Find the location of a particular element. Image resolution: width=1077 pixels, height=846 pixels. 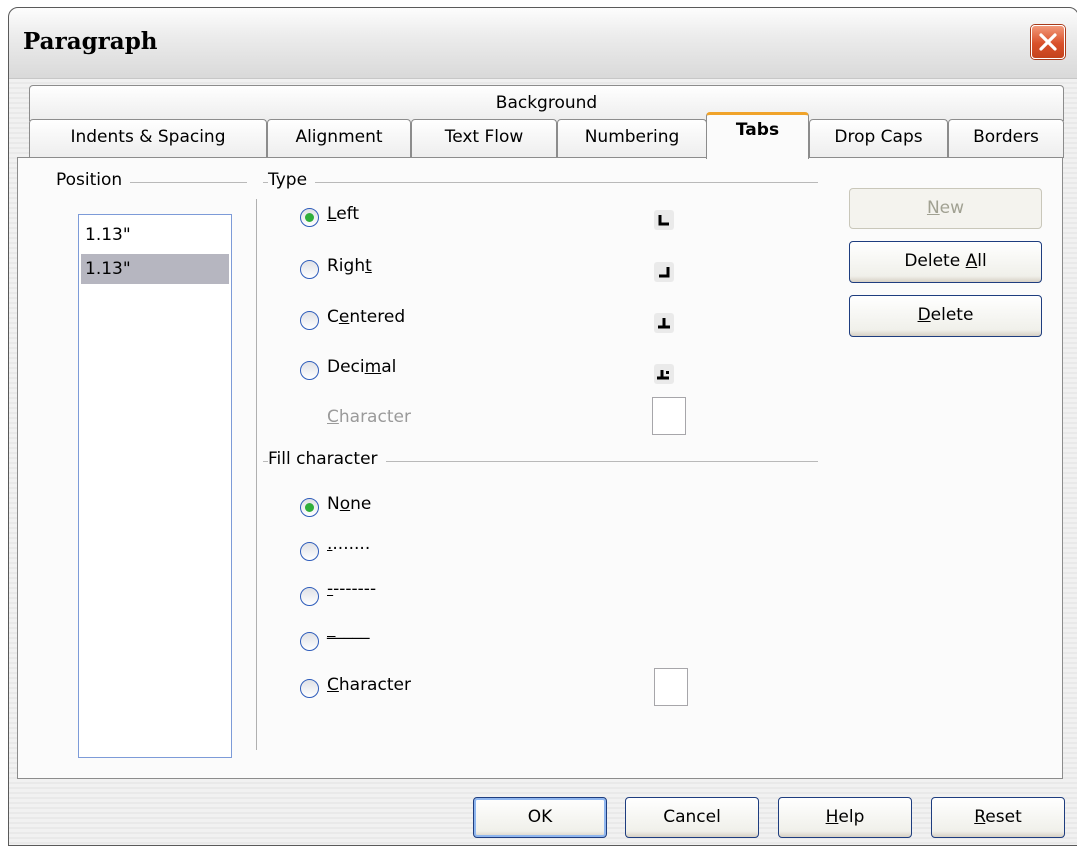

tab-text-flow: Text Flow is located at coordinates (484, 138).